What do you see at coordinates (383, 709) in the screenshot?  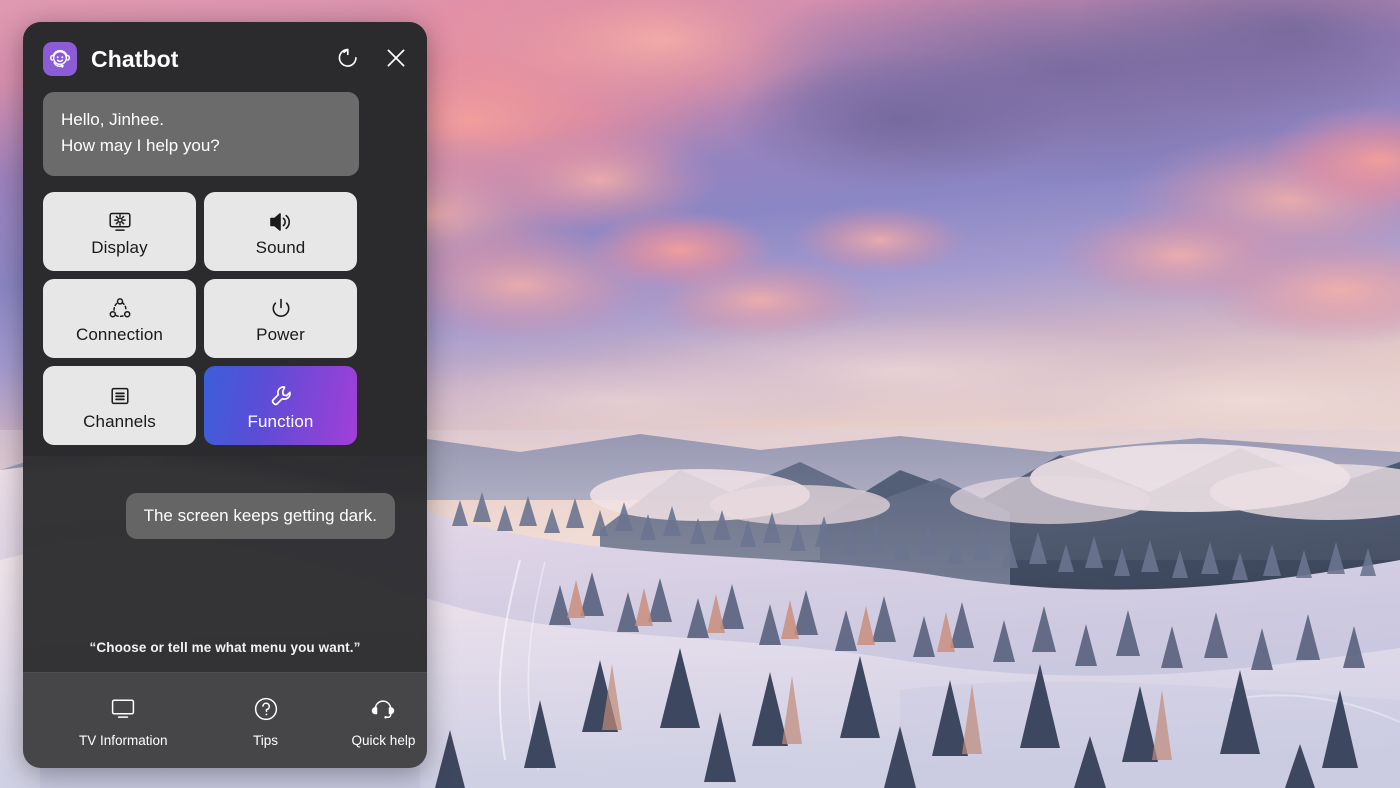 I see `headset-icon` at bounding box center [383, 709].